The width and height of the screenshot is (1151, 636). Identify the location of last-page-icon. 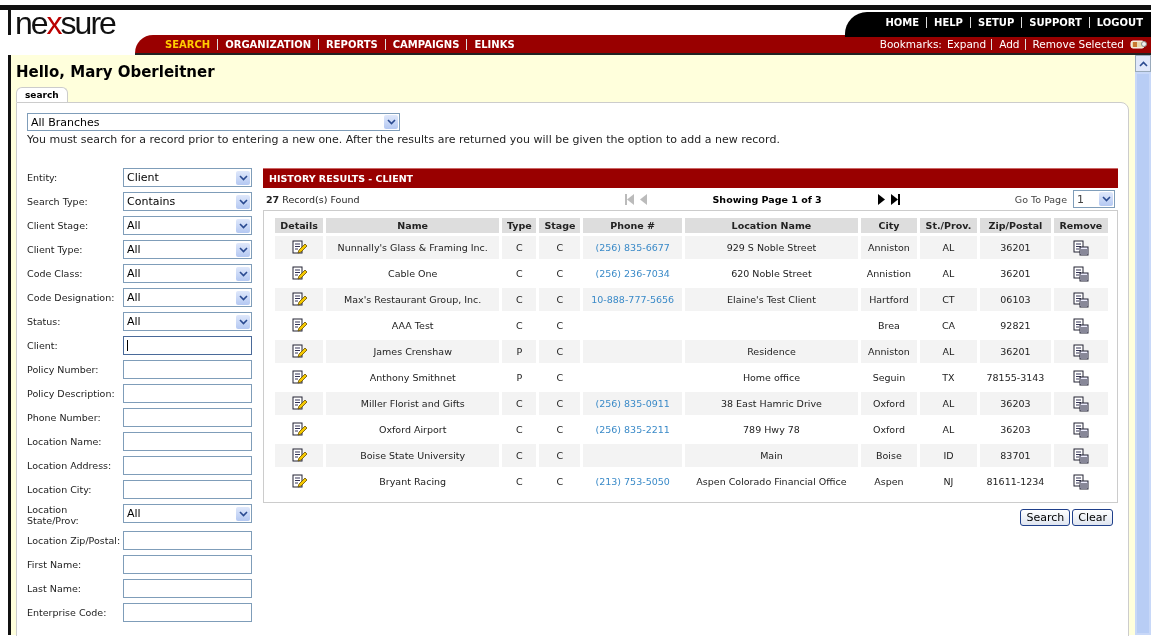
(895, 199).